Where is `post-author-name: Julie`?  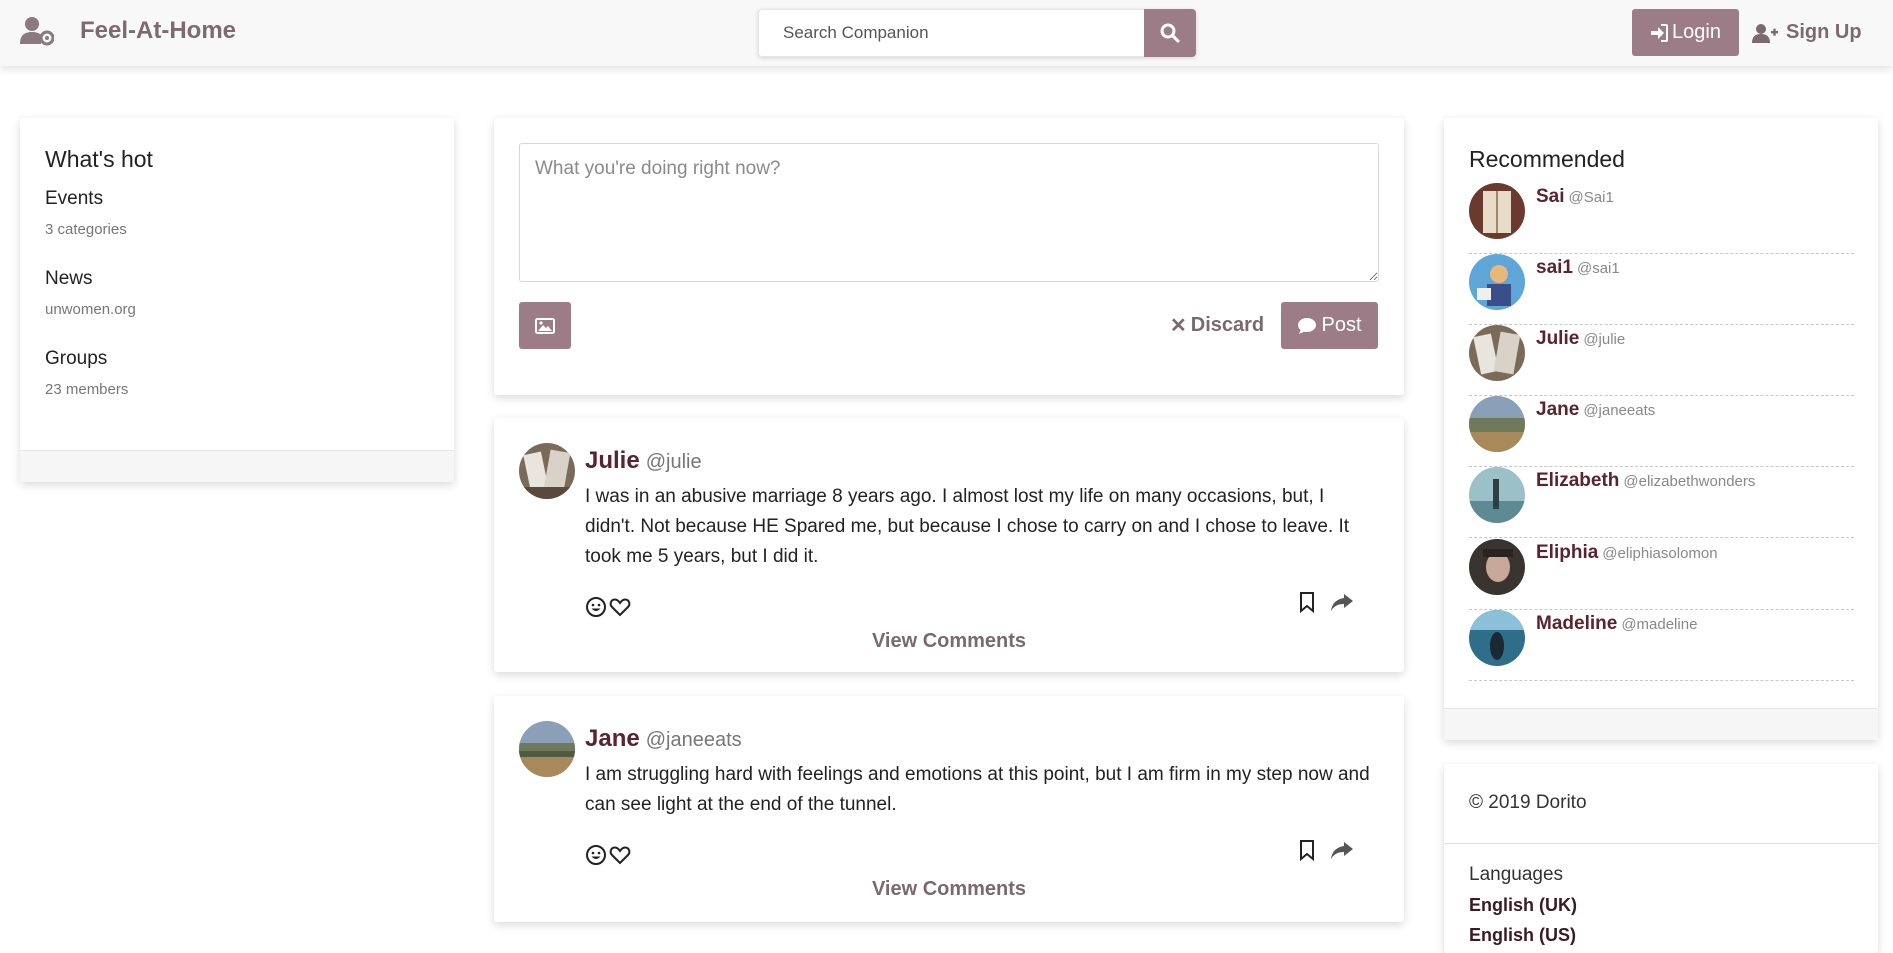 post-author-name: Julie is located at coordinates (612, 460).